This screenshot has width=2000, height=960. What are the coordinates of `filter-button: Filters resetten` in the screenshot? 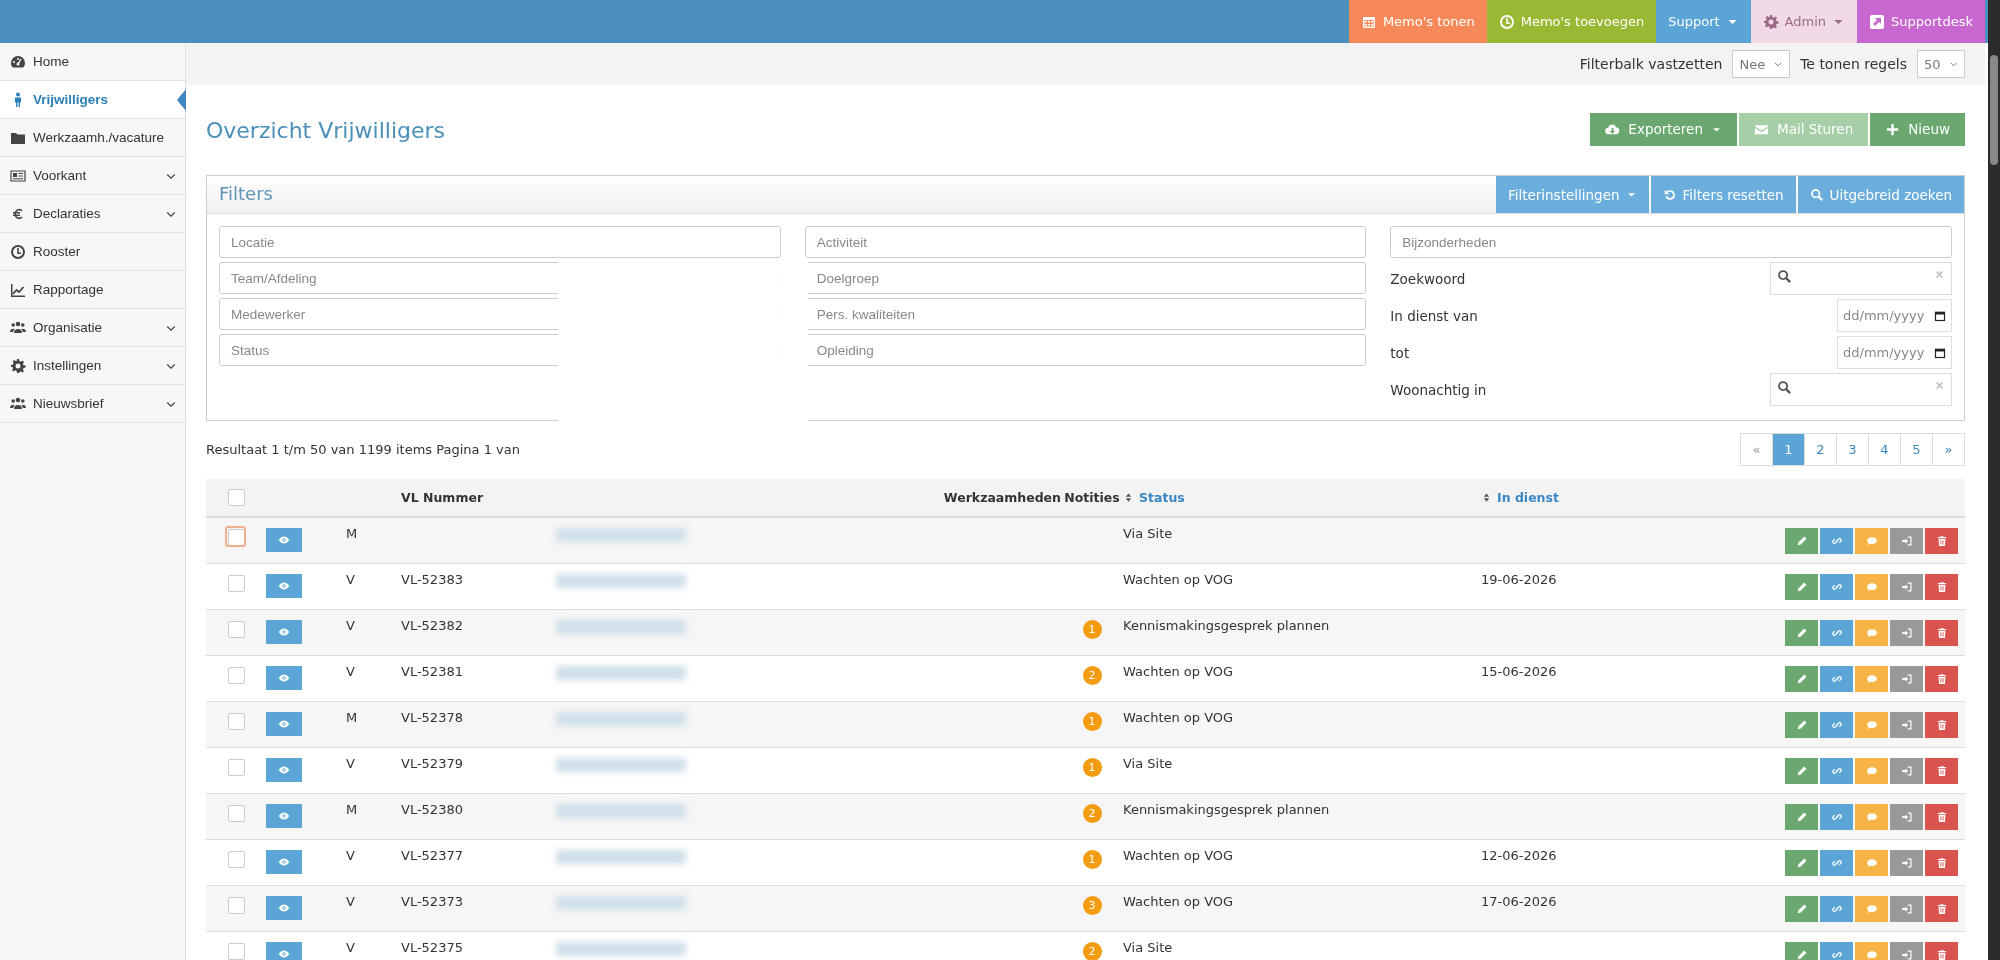 It's located at (1723, 194).